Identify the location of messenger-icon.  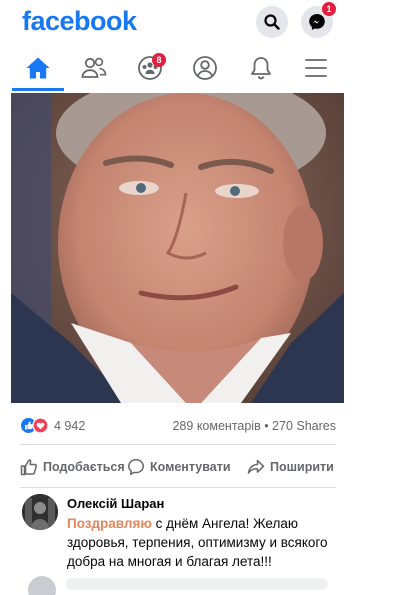
(317, 22).